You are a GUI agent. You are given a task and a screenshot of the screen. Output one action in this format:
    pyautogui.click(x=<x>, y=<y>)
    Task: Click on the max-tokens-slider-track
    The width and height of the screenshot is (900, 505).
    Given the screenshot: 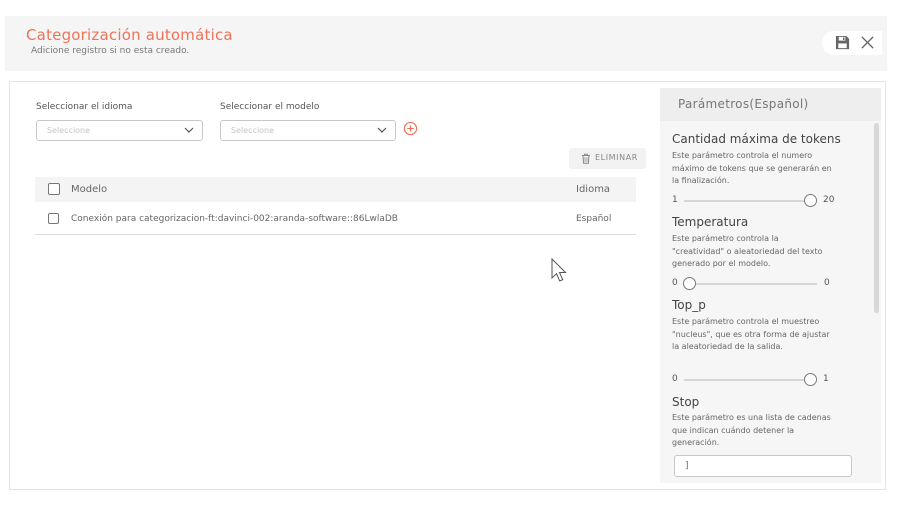 What is the action you would take?
    pyautogui.click(x=748, y=201)
    